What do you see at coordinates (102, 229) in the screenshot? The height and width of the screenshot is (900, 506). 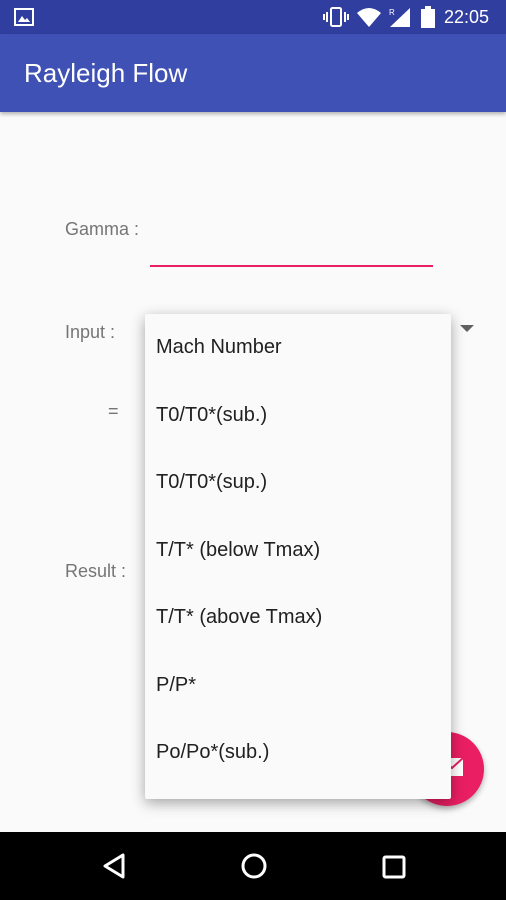 I see `gamma-label: Gamma :` at bounding box center [102, 229].